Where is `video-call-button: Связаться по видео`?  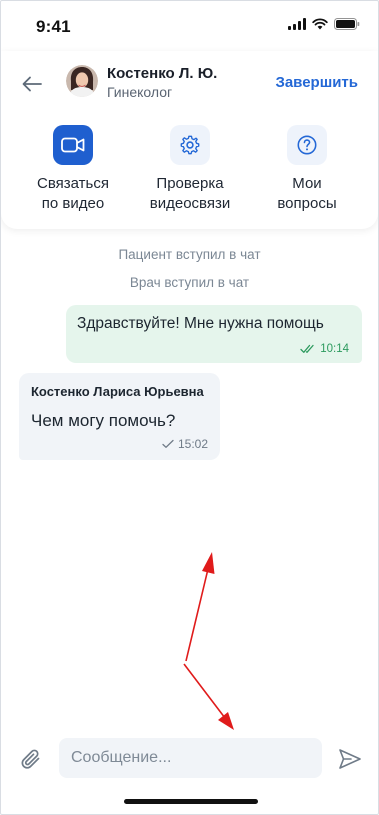
video-call-button: Связаться по видео is located at coordinates (73, 169).